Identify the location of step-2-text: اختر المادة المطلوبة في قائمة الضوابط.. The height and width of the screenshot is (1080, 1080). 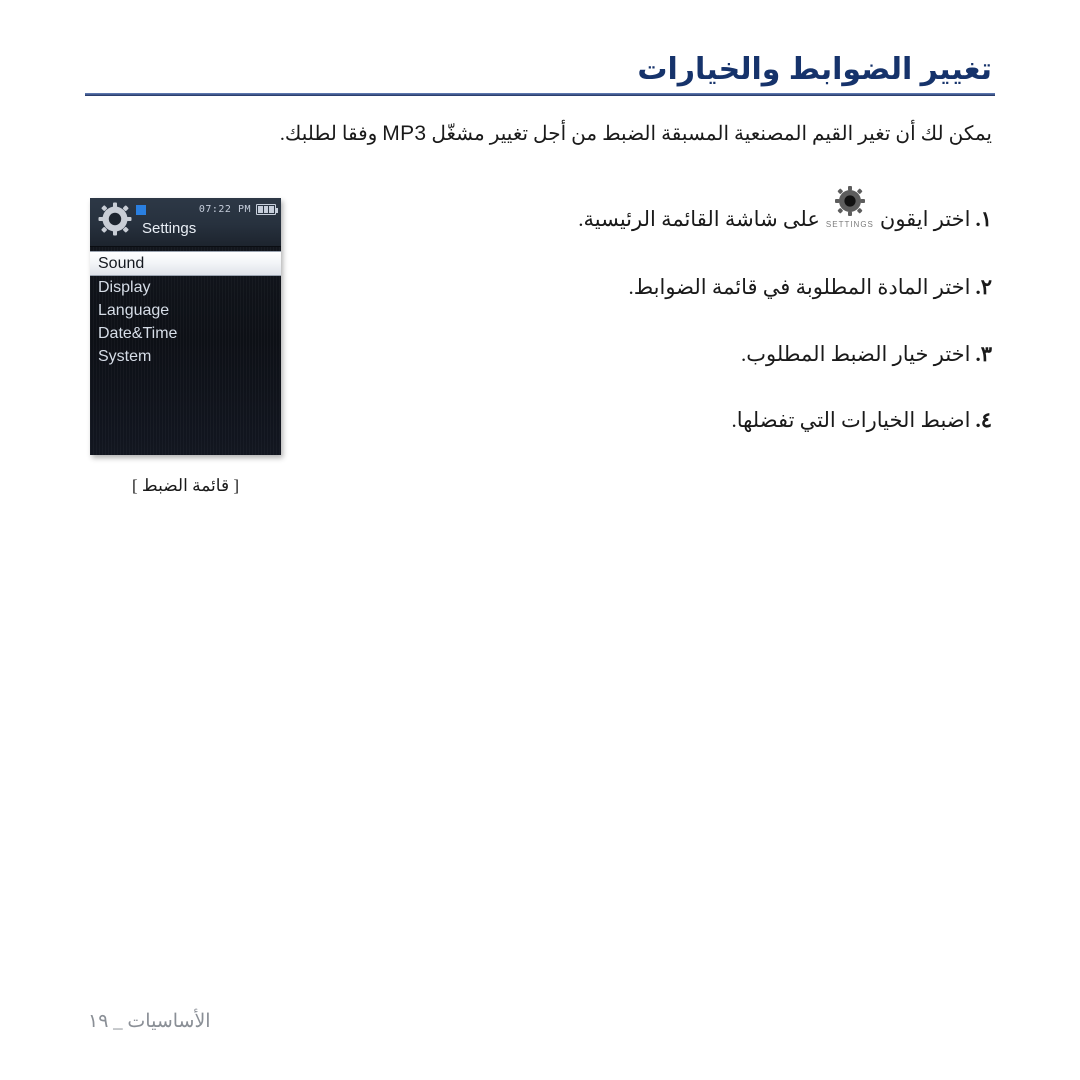
(799, 287).